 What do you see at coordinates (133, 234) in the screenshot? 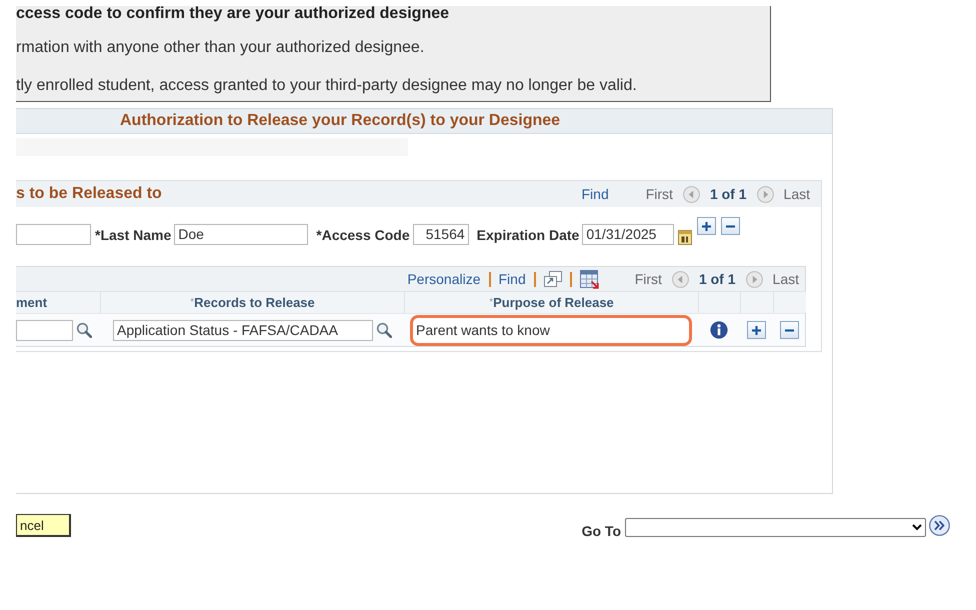
I see `field-label: *Last Name` at bounding box center [133, 234].